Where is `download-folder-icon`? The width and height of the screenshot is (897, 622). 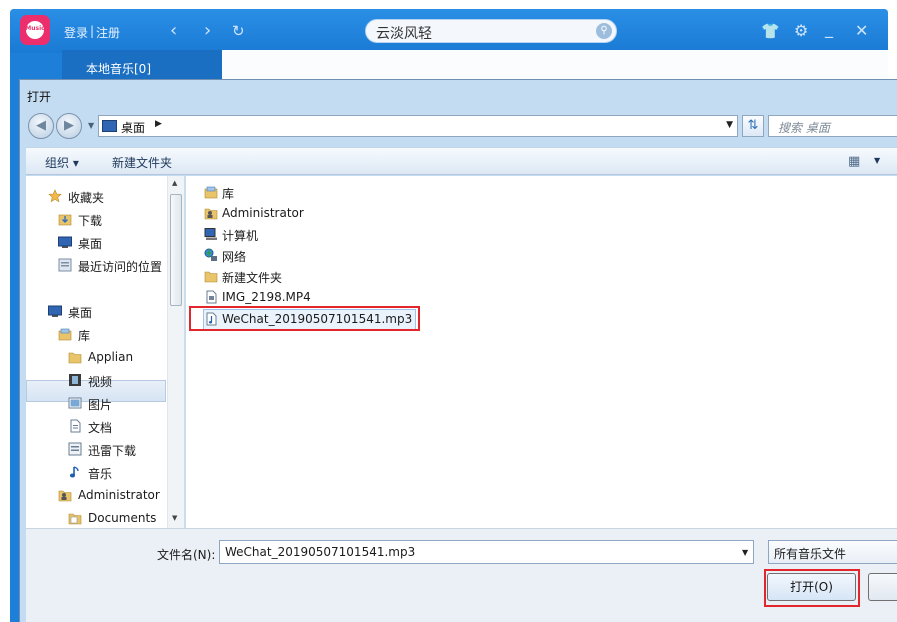 download-folder-icon is located at coordinates (65, 219).